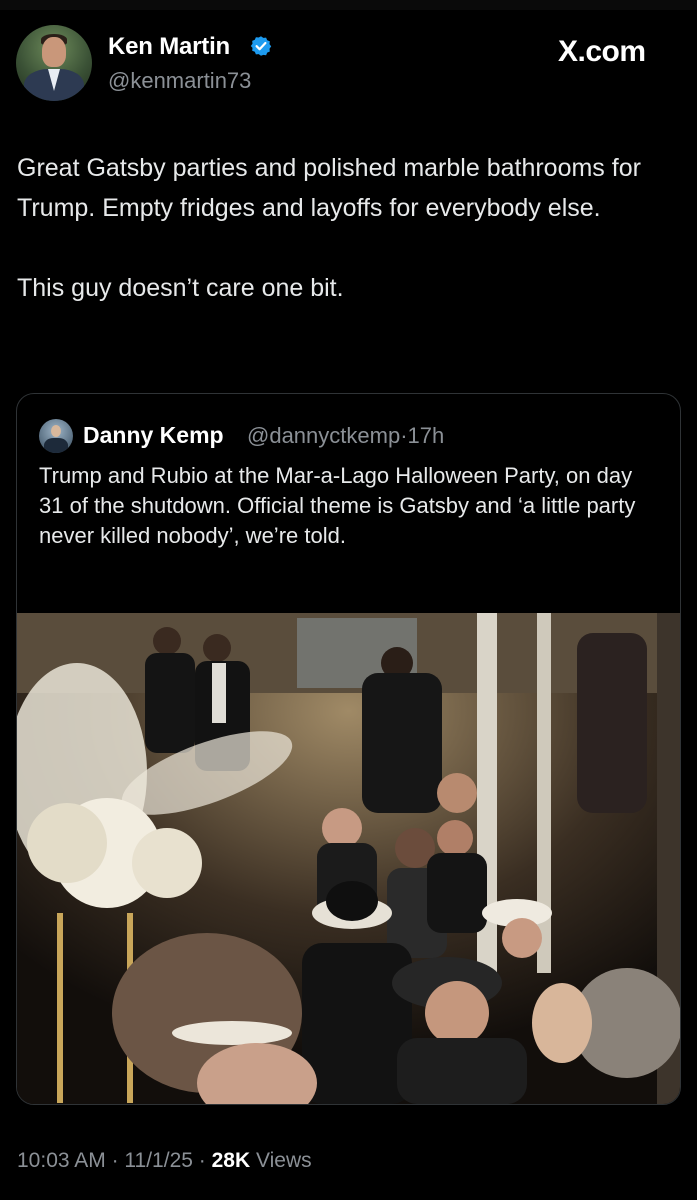  I want to click on tweet-date: 11/1/25, so click(158, 1160).